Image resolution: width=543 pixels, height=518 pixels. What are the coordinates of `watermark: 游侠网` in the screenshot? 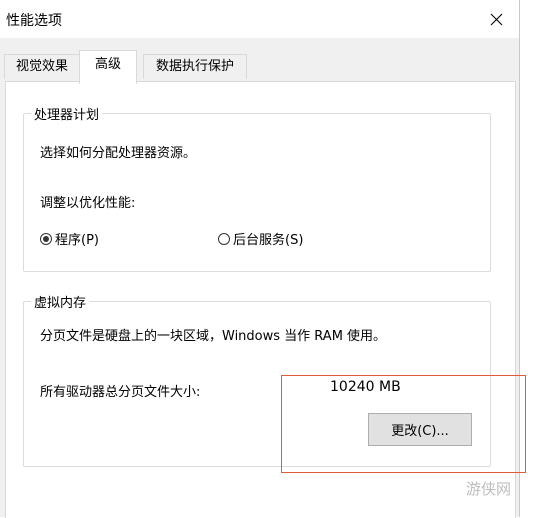 It's located at (489, 489).